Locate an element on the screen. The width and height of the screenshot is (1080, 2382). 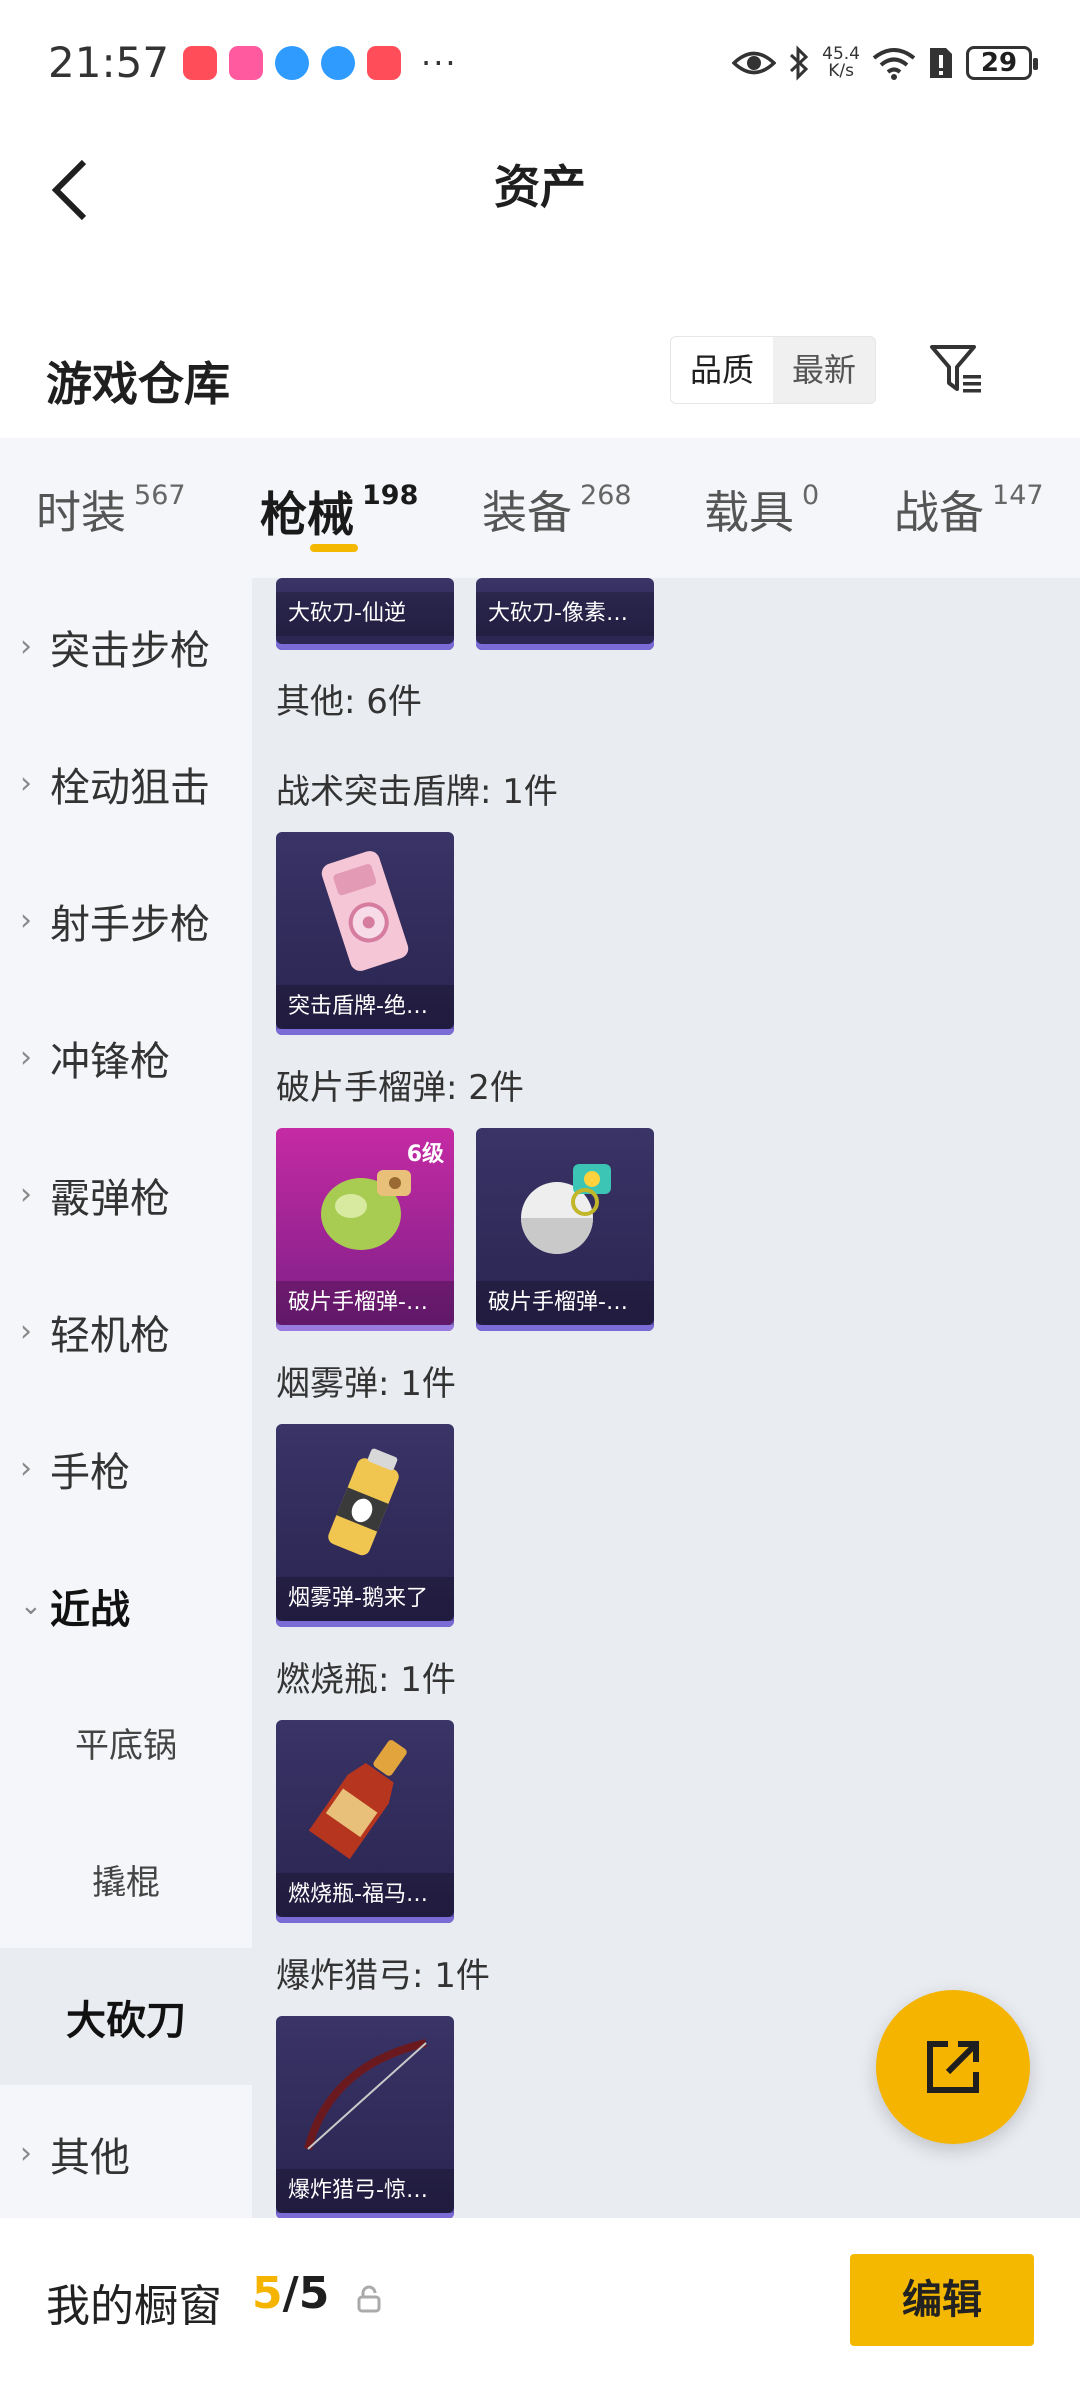
sidebar-item-label: 近战 is located at coordinates (90, 1609).